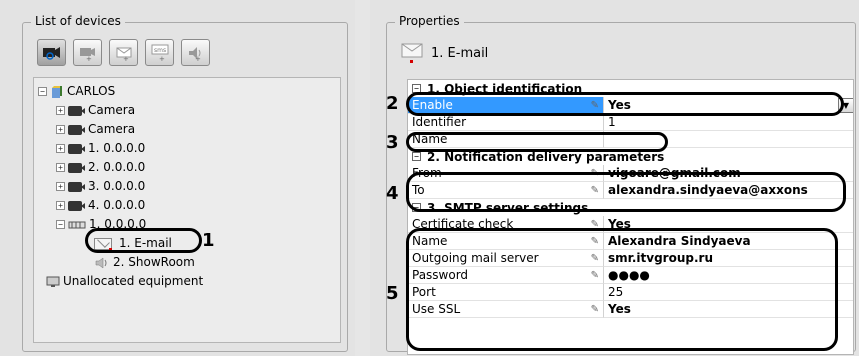 The image size is (859, 356). I want to click on equipment-icon, so click(53, 281).